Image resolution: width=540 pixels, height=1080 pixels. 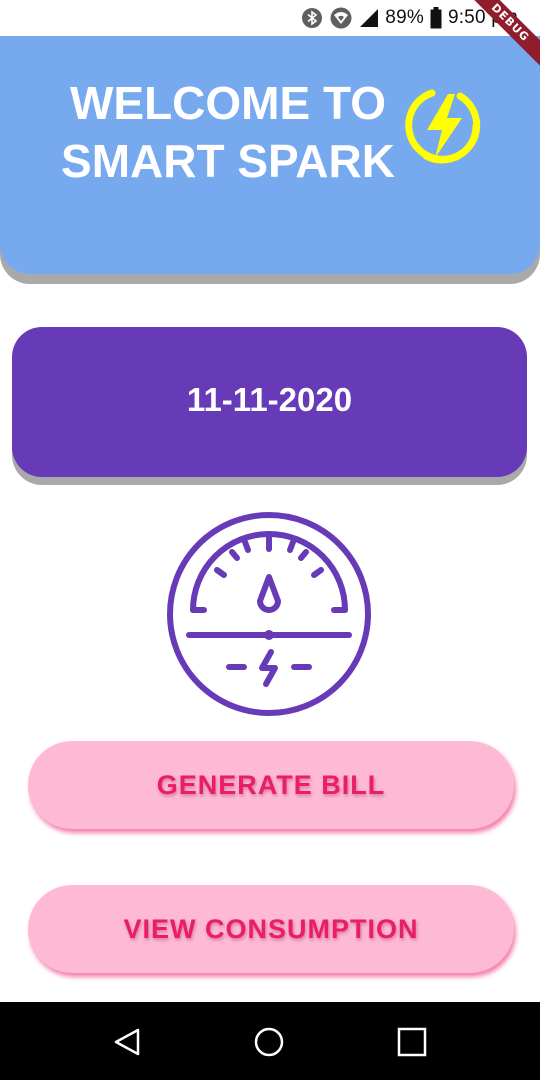 What do you see at coordinates (228, 161) in the screenshot?
I see `header-title-line-2: SMART SPARK` at bounding box center [228, 161].